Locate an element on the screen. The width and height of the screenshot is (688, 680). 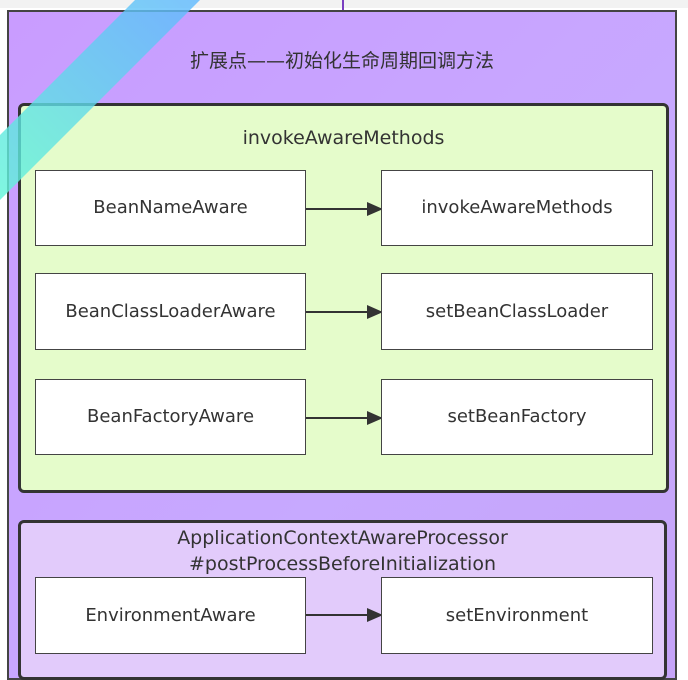
connector-line is located at coordinates (343, 5).